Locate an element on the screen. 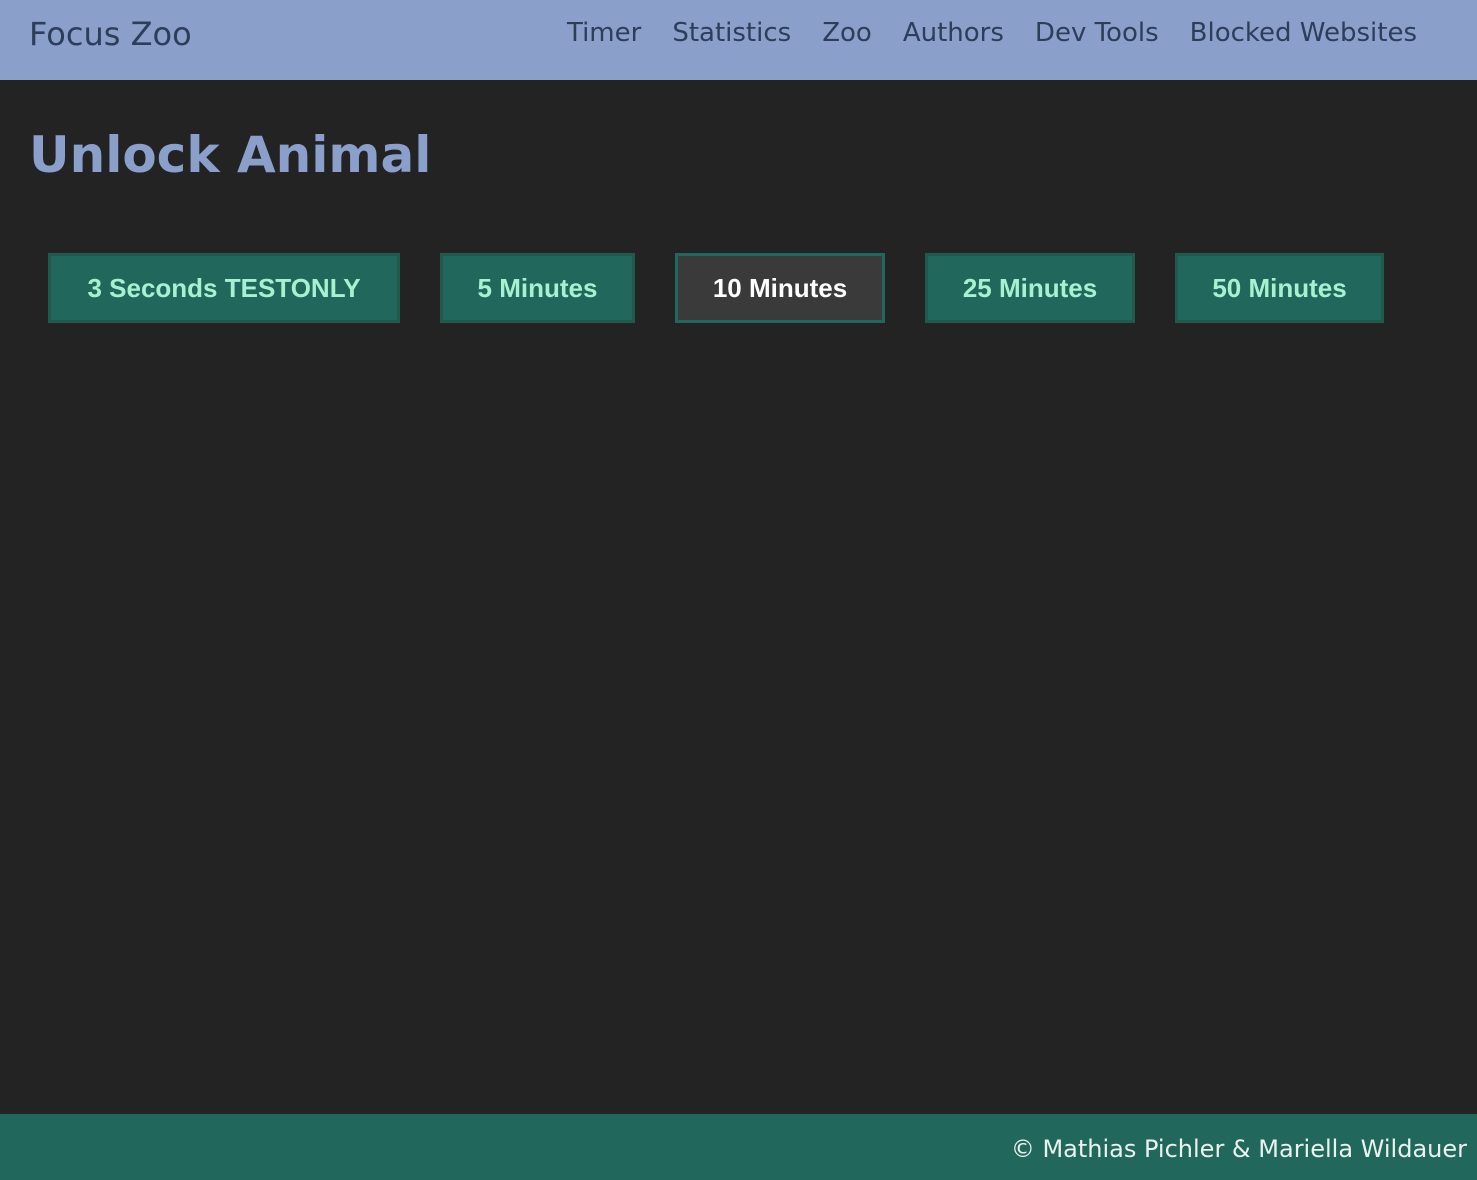 The width and height of the screenshot is (1477, 1180). nav-link-statistics: Statistics is located at coordinates (731, 33).